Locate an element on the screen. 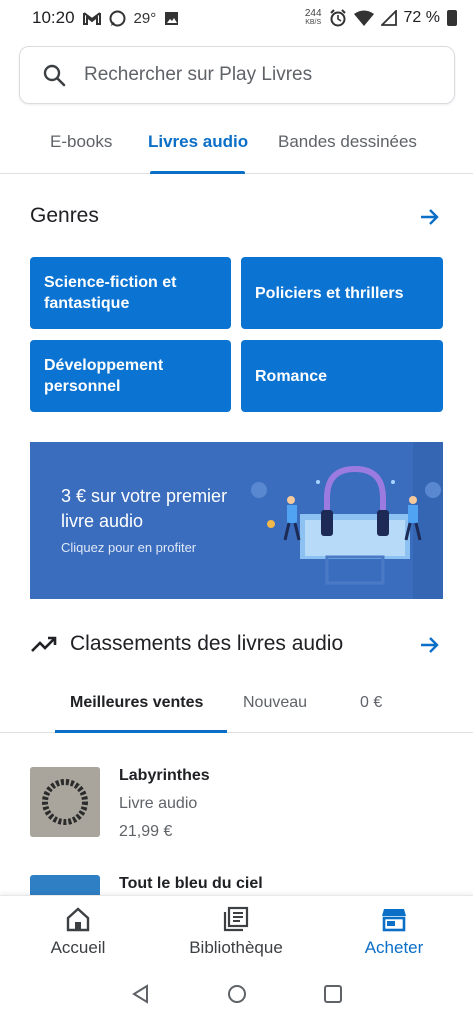  promo-subtitle: Cliquez pour en profiter is located at coordinates (129, 547).